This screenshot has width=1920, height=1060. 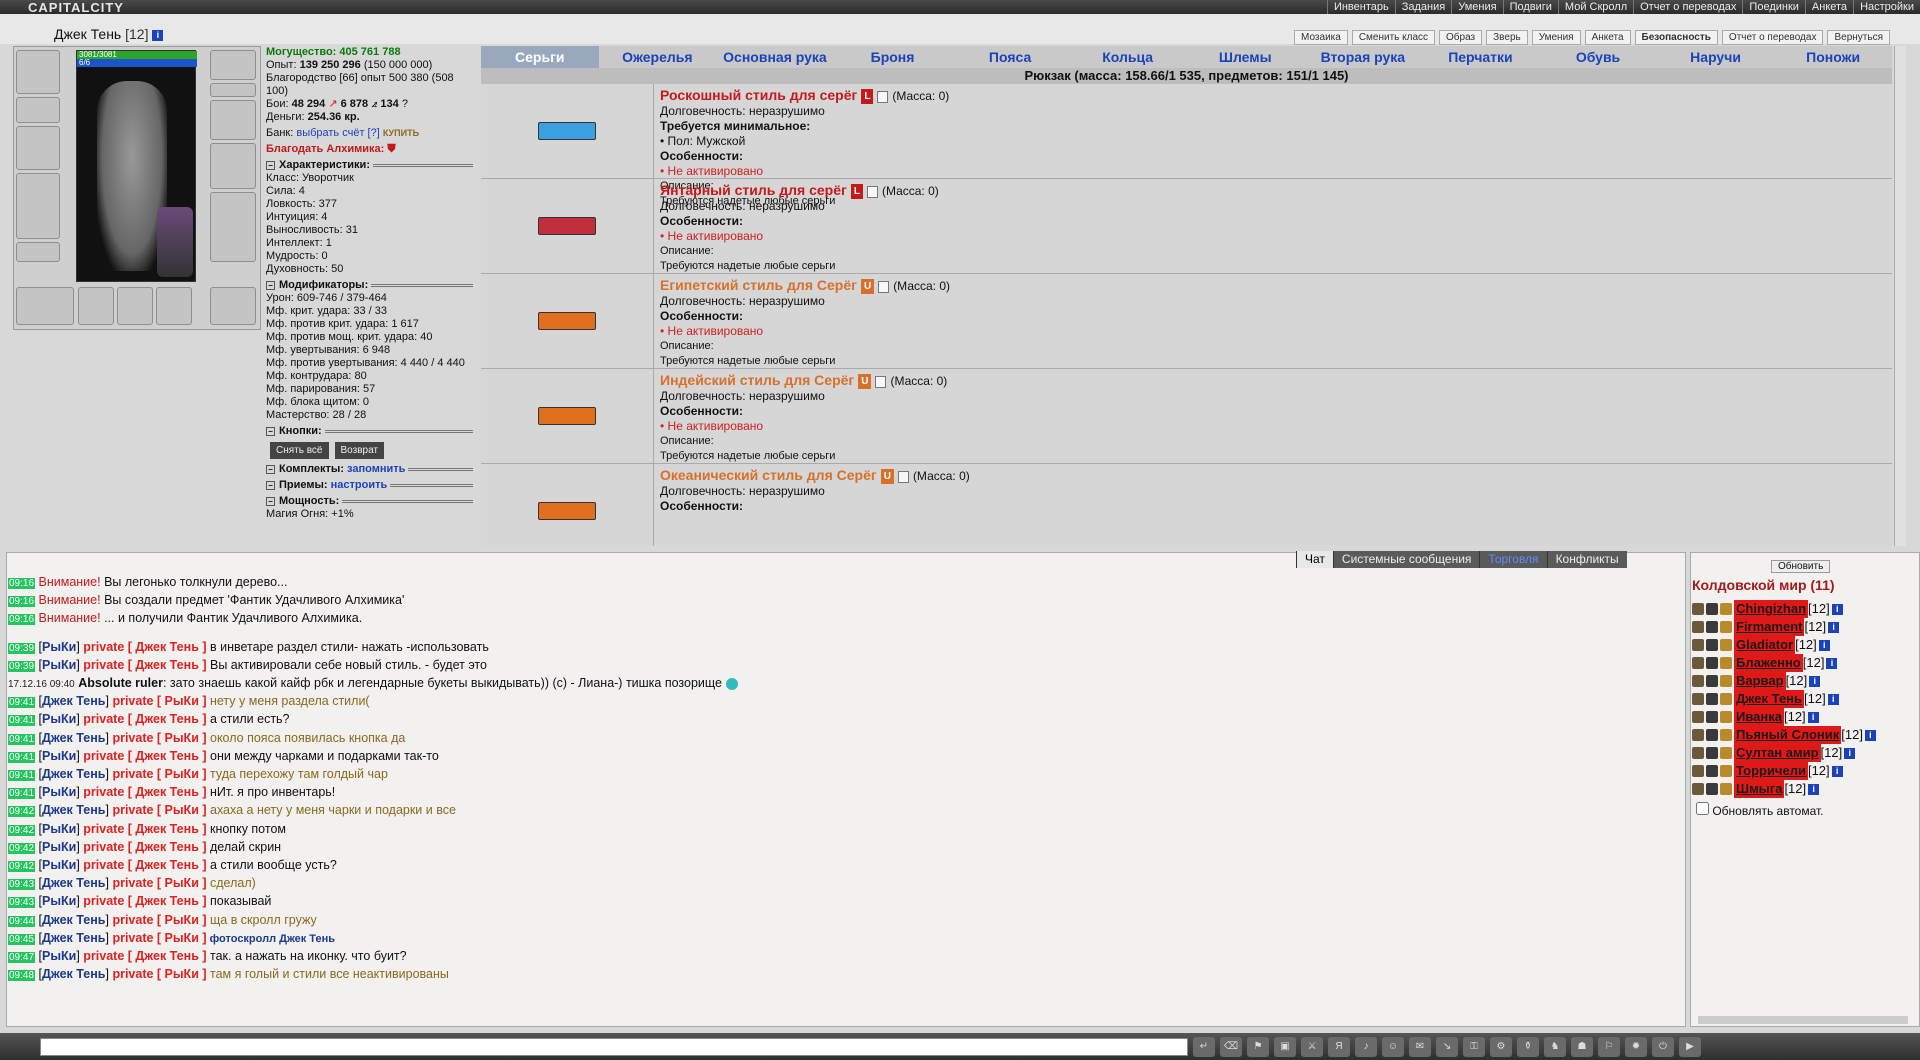 I want to click on user-name: Варвар, so click(x=1760, y=681).